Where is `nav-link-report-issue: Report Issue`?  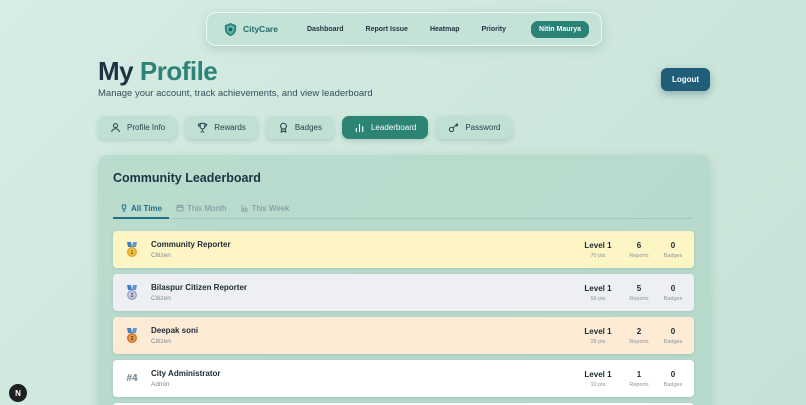 nav-link-report-issue: Report Issue is located at coordinates (387, 29).